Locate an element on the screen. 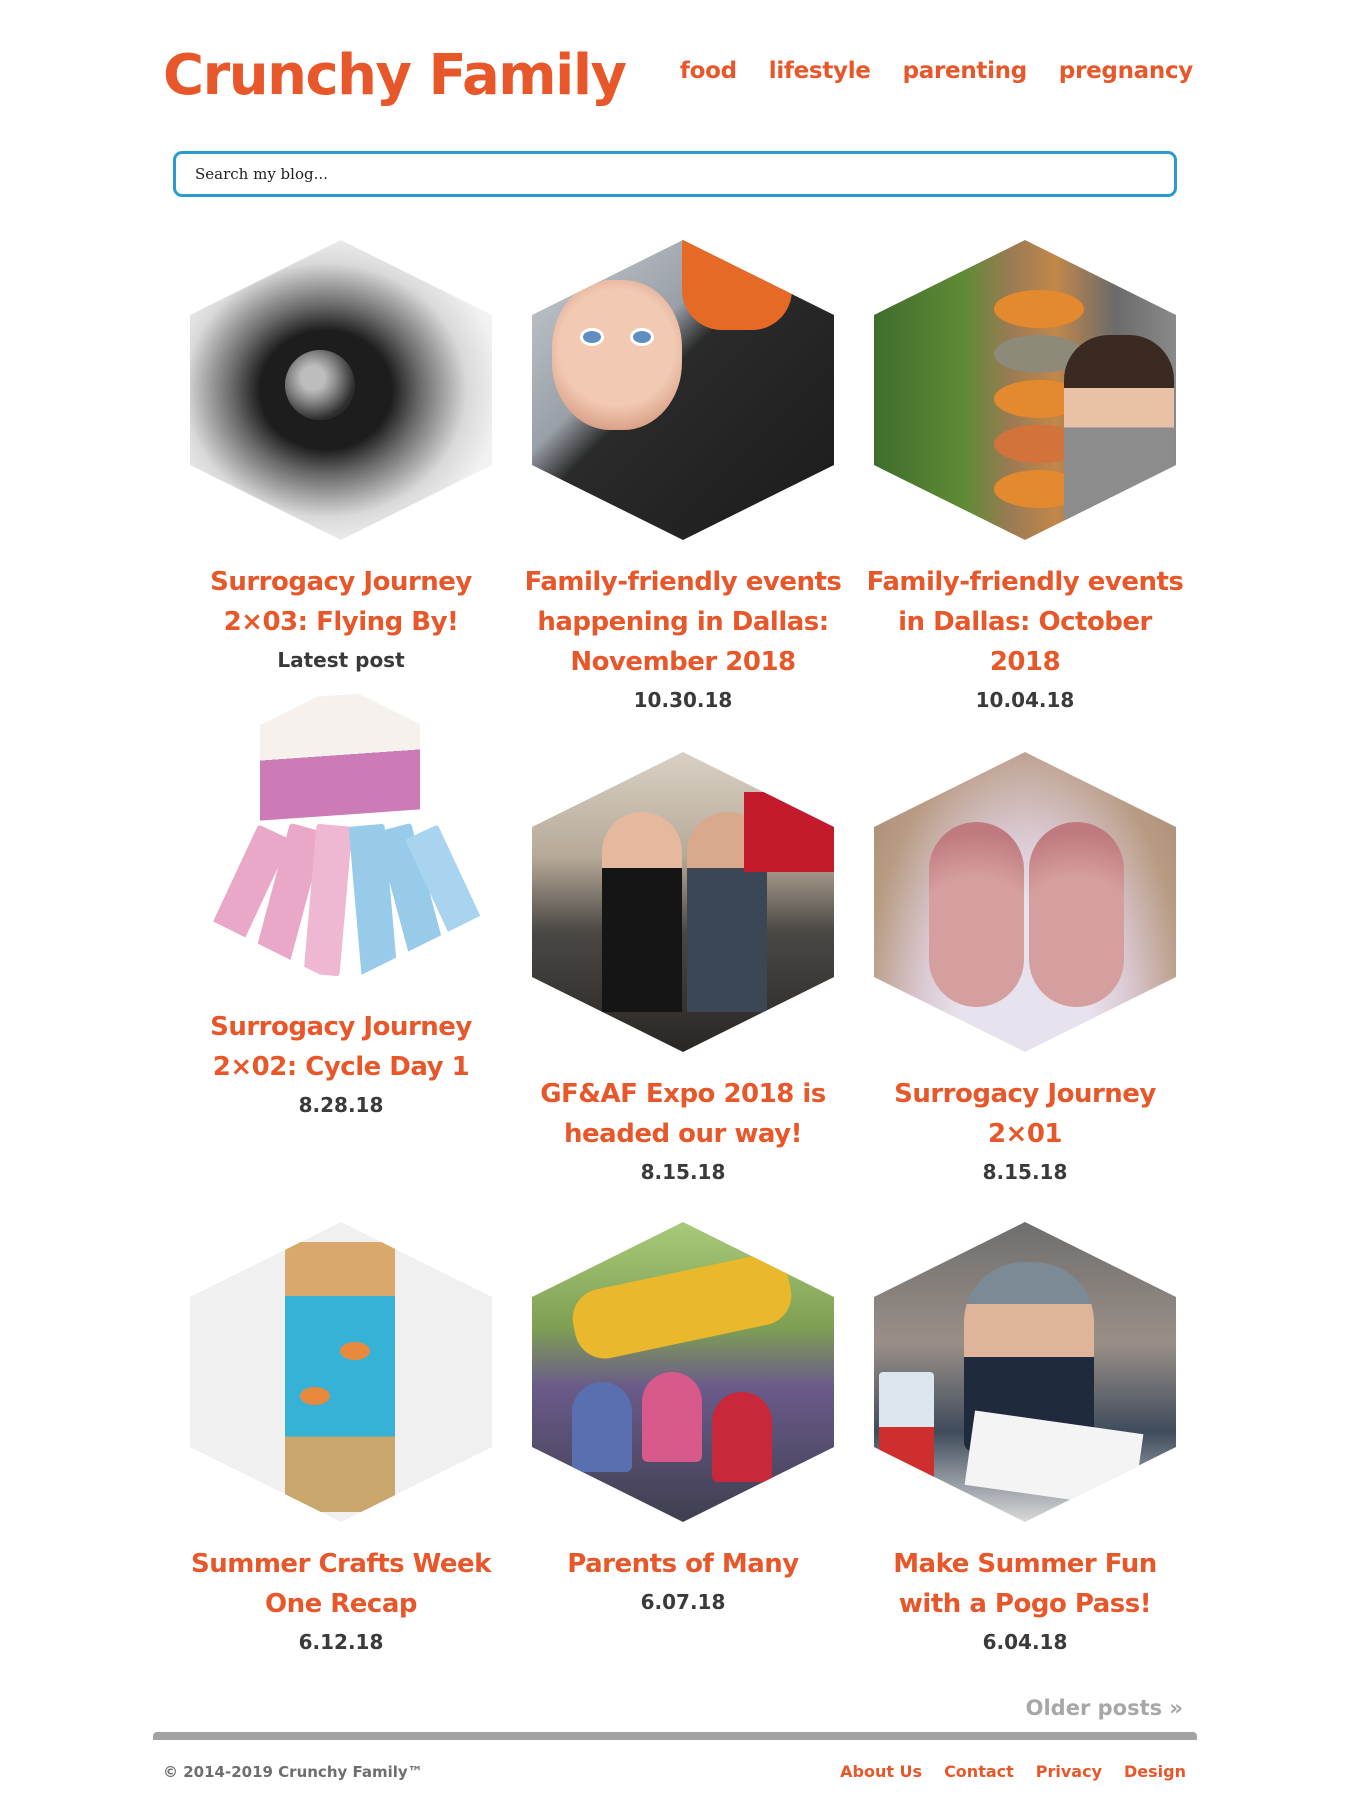 Image resolution: width=1349 pixels, height=1809 pixels. post-date: 8.28.18 is located at coordinates (341, 1105).